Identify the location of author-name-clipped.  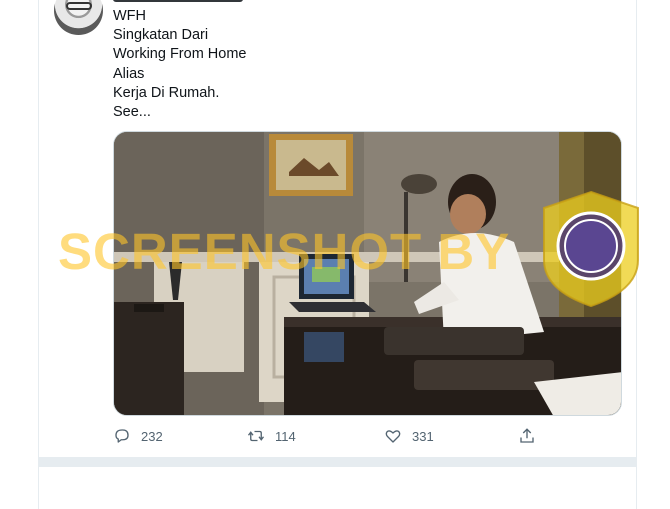
(178, 1).